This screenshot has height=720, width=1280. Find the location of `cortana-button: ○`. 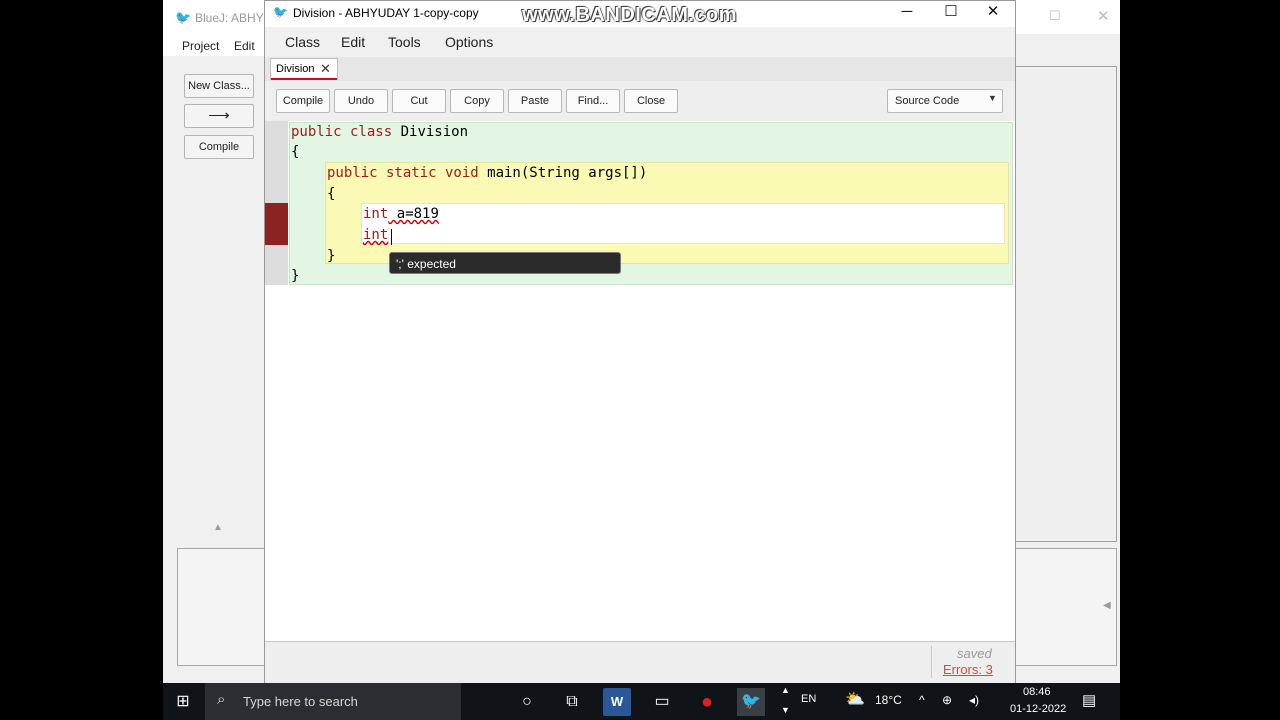

cortana-button: ○ is located at coordinates (527, 702).